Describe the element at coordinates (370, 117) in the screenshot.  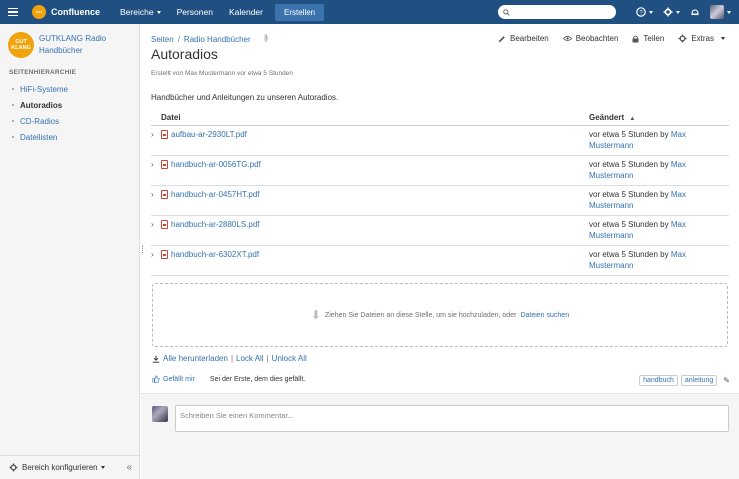
I see `column-header-file: Datei` at that location.